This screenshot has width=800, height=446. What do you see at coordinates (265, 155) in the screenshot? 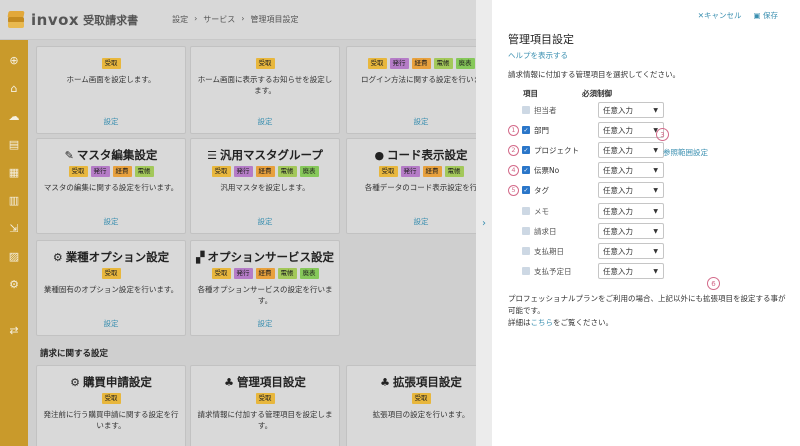
I see `card-title: ☰ 汎用マスタグループ` at bounding box center [265, 155].